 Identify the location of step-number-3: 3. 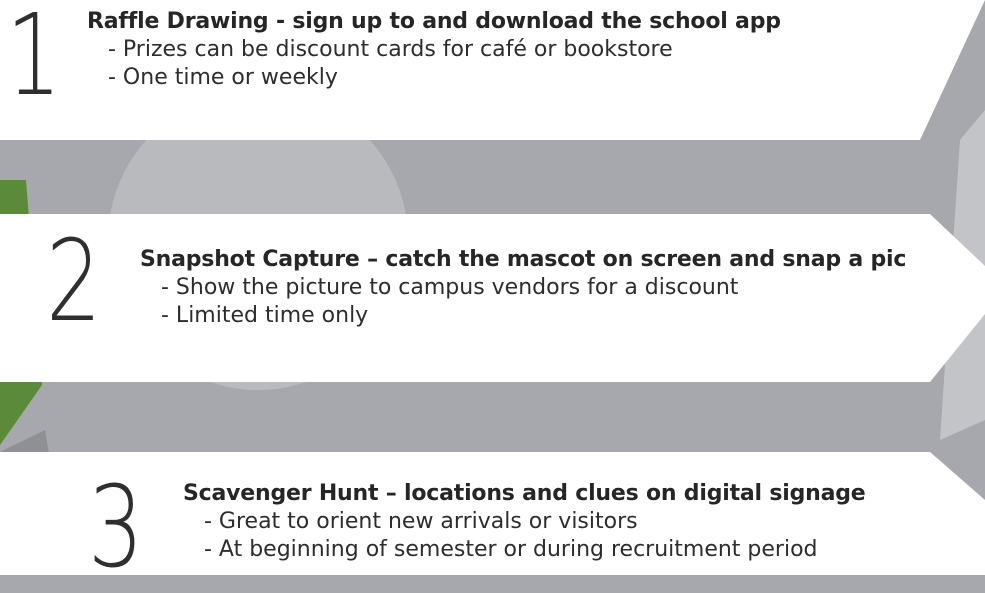
(116, 528).